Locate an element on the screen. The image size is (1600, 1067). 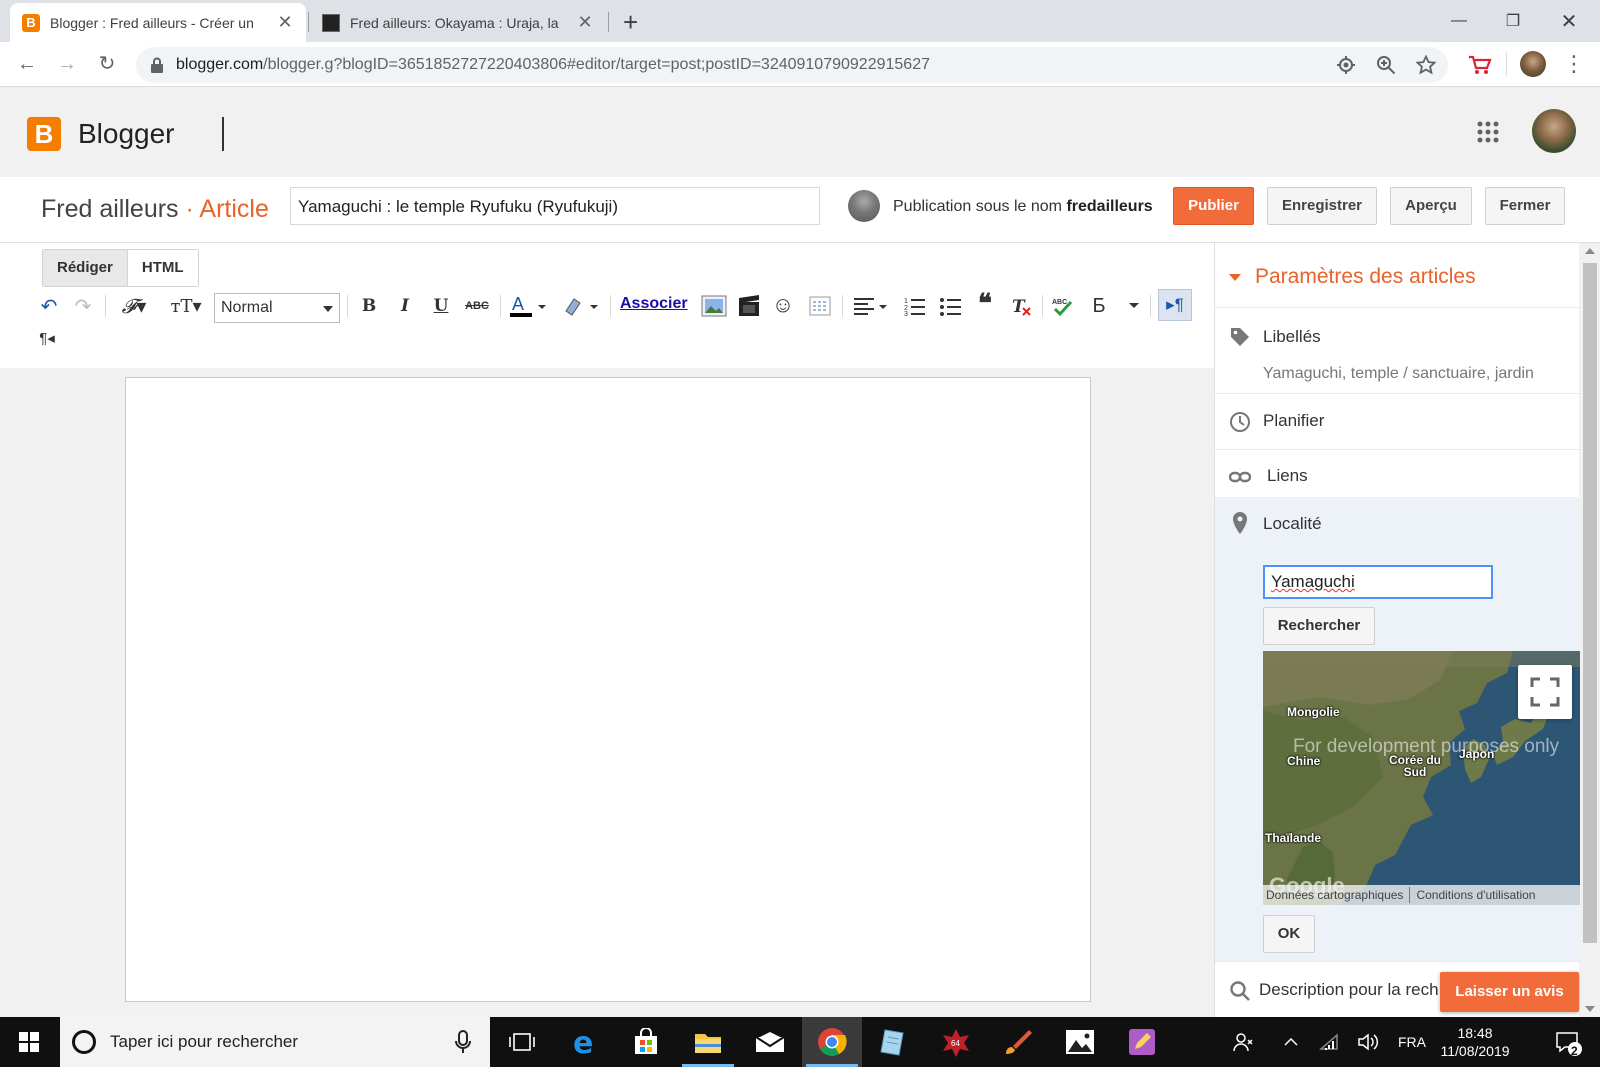
highlight-color-icon is located at coordinates (581, 306).